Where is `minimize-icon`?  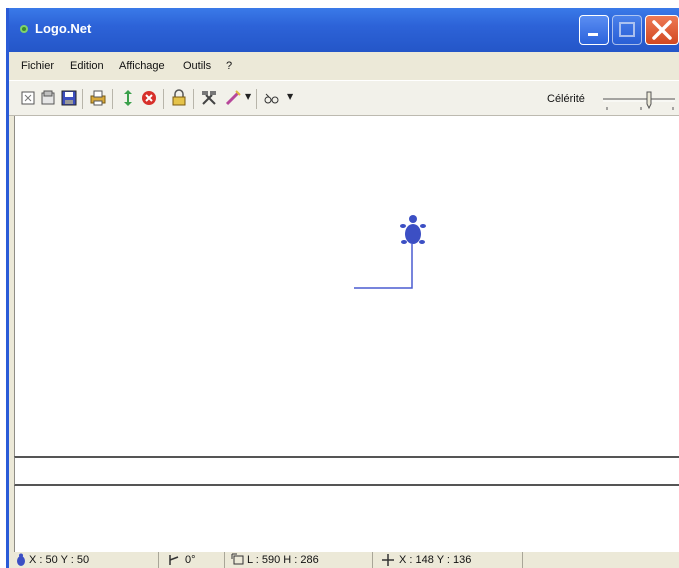
minimize-icon is located at coordinates (593, 34).